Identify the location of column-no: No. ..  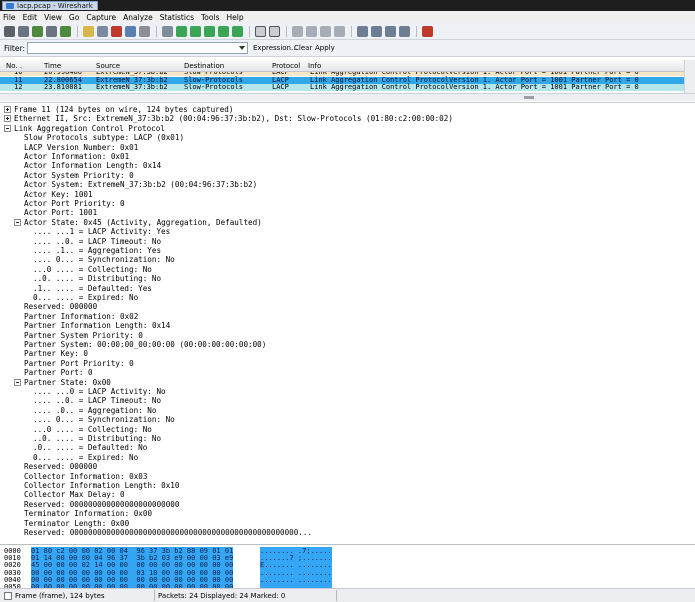
(14, 66).